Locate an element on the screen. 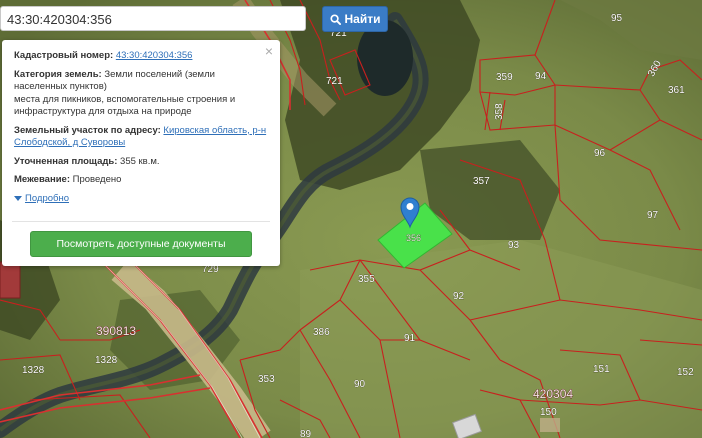 The width and height of the screenshot is (702, 438). plot-number: 357 is located at coordinates (481, 181).